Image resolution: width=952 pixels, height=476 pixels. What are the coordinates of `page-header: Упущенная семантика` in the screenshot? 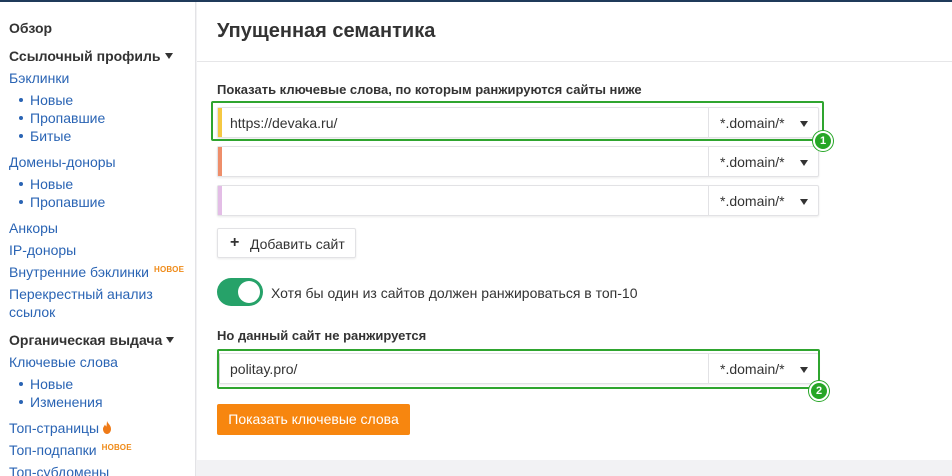 It's located at (574, 32).